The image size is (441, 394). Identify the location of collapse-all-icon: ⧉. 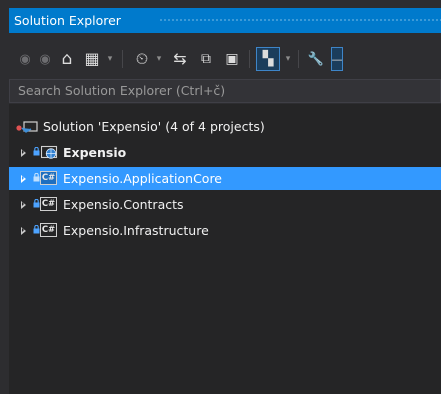
(206, 59).